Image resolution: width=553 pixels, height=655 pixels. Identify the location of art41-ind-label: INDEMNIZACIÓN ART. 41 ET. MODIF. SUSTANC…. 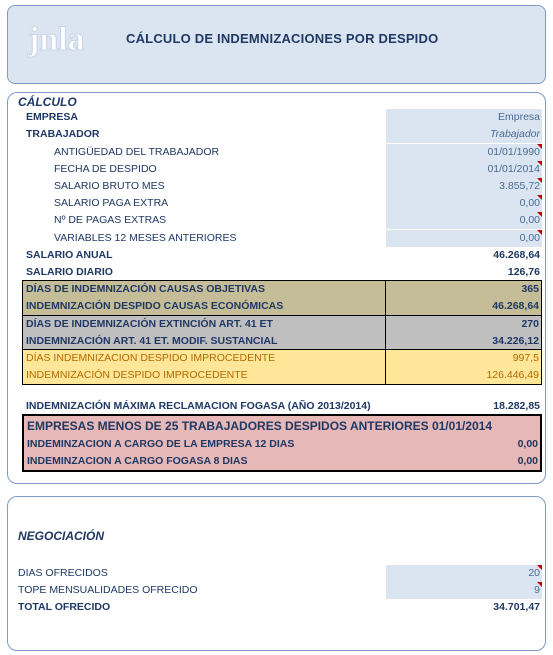
(152, 341).